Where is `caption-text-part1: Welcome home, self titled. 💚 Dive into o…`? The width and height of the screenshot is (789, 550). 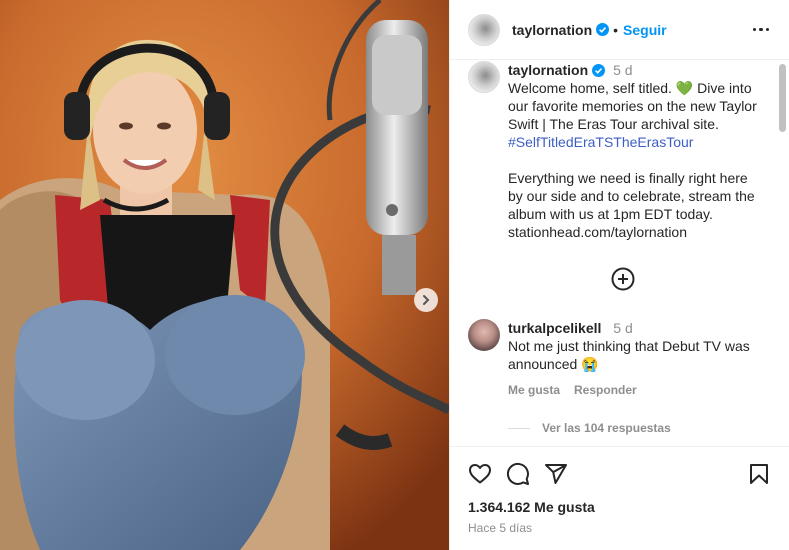 caption-text-part1: Welcome home, self titled. 💚 Dive into o… is located at coordinates (632, 106).